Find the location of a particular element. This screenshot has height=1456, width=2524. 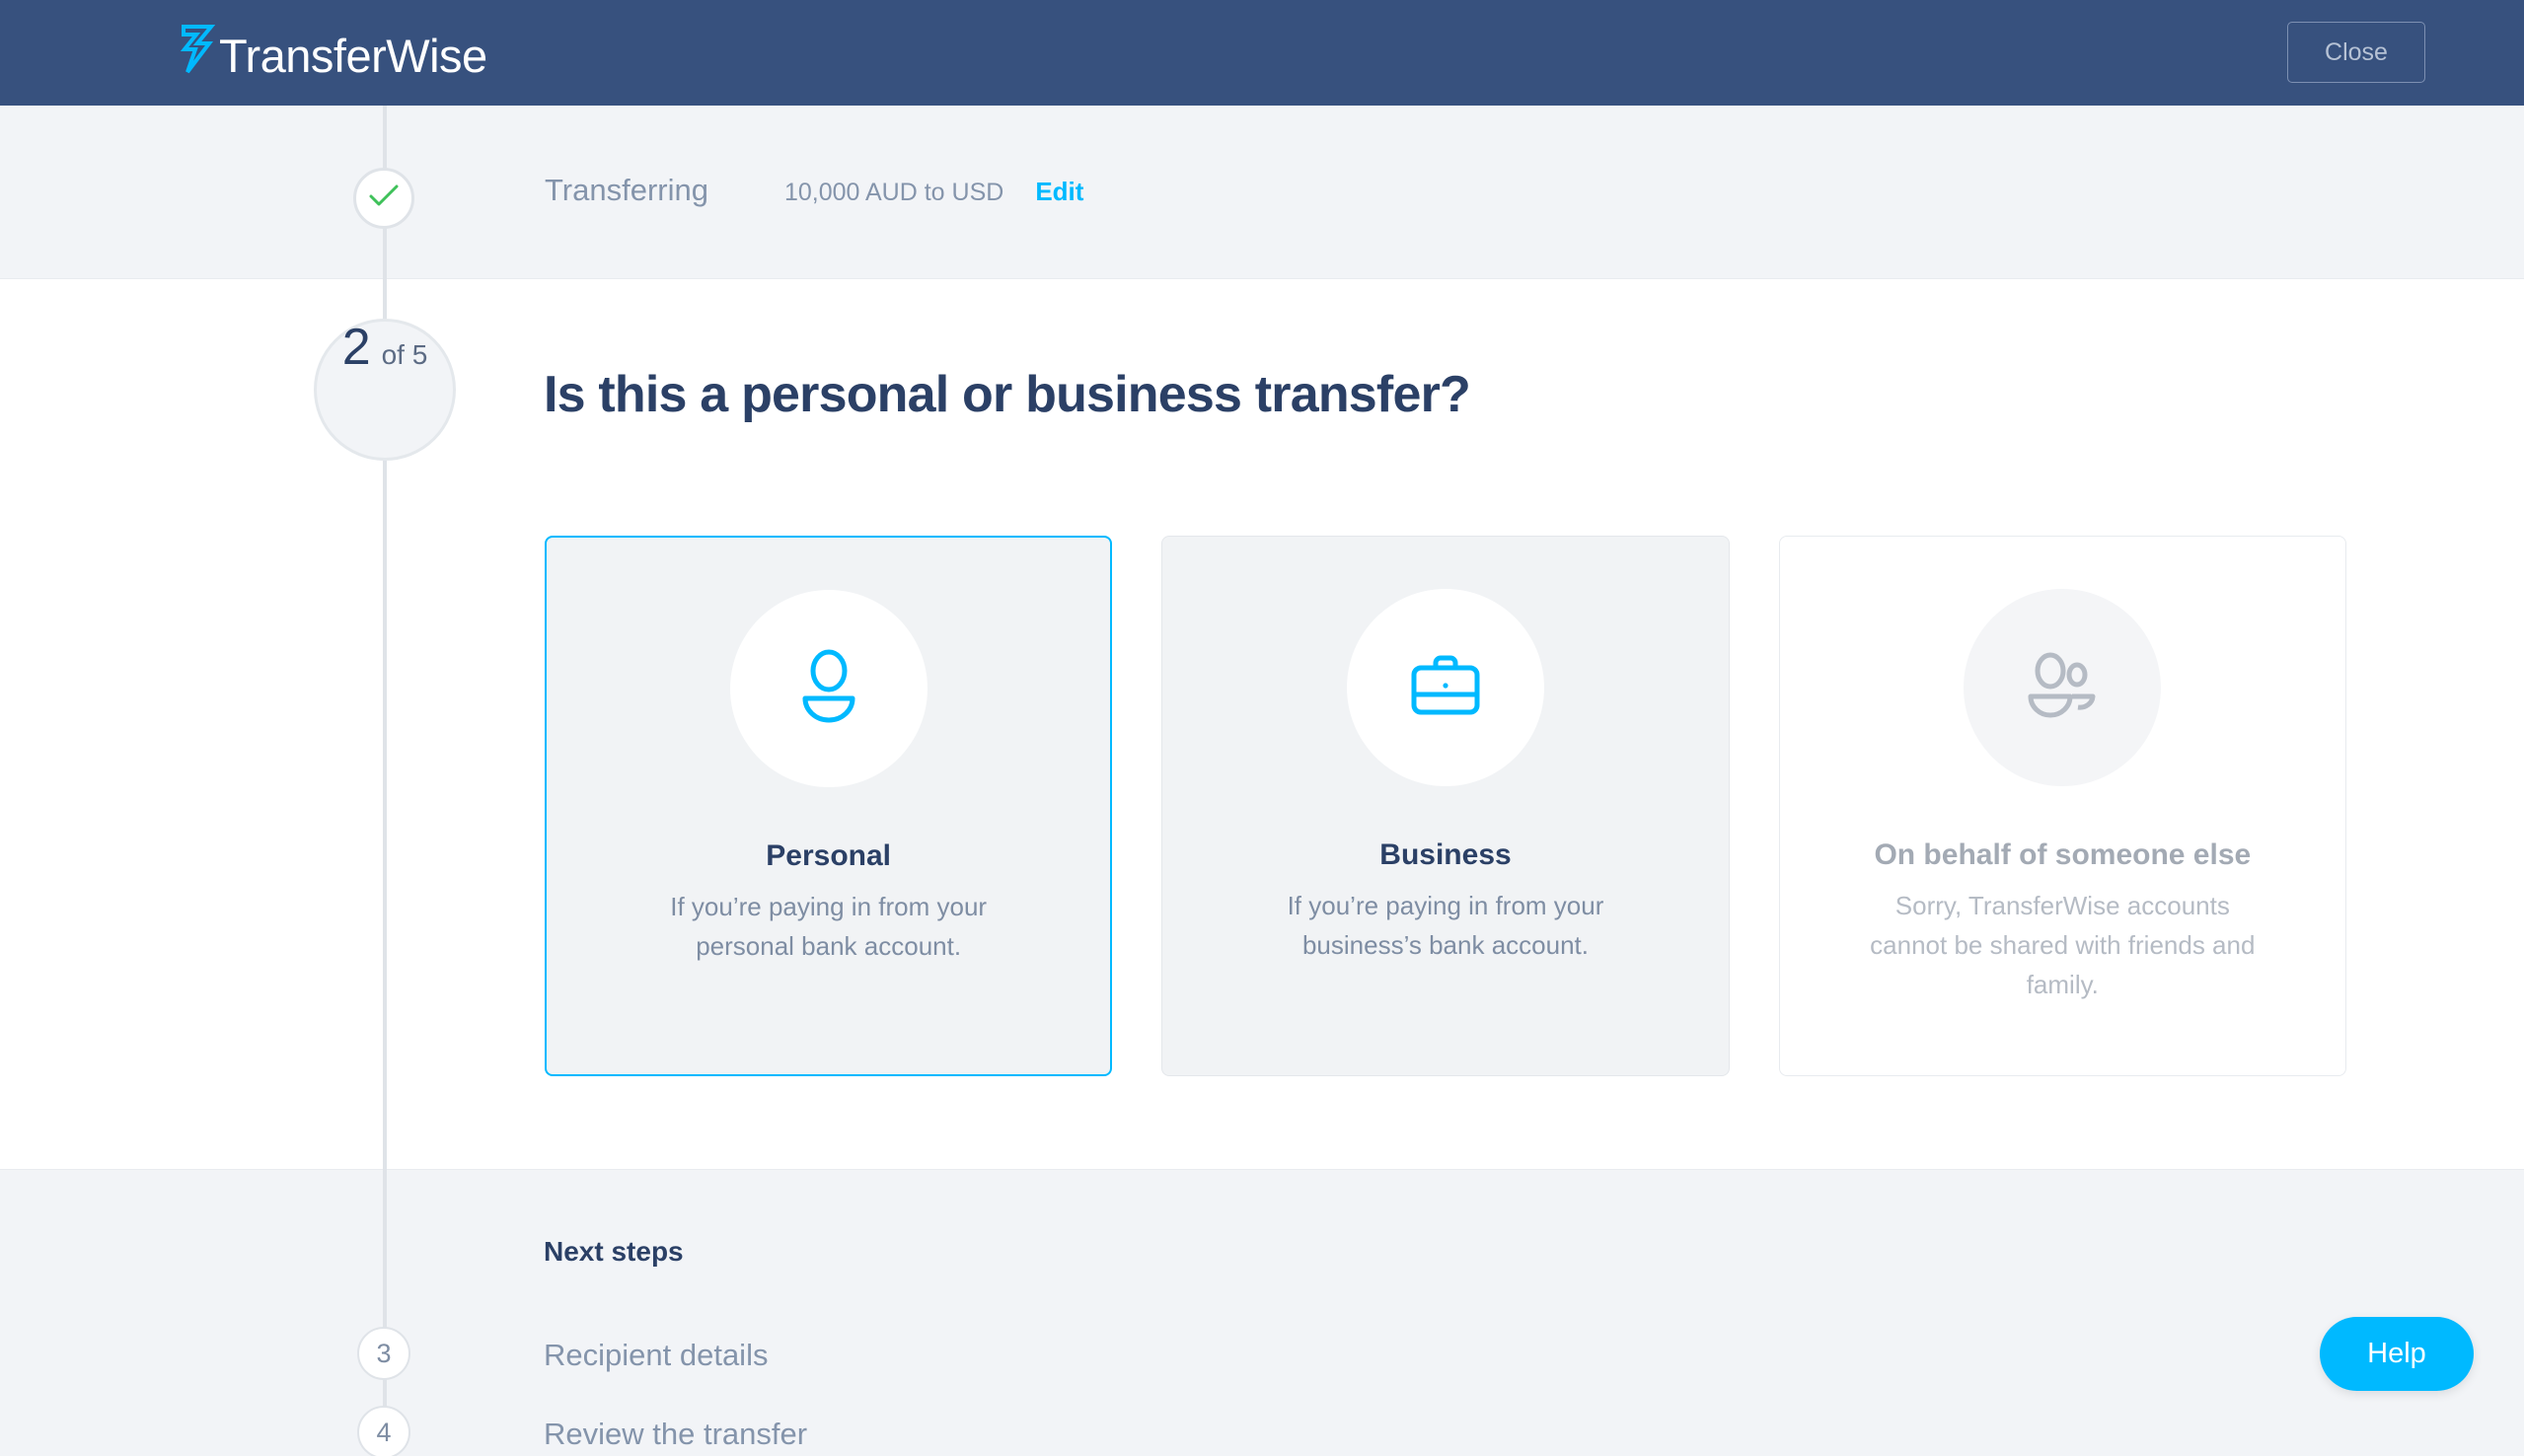

page-title: Is this a personal or business transfer? is located at coordinates (1007, 394).